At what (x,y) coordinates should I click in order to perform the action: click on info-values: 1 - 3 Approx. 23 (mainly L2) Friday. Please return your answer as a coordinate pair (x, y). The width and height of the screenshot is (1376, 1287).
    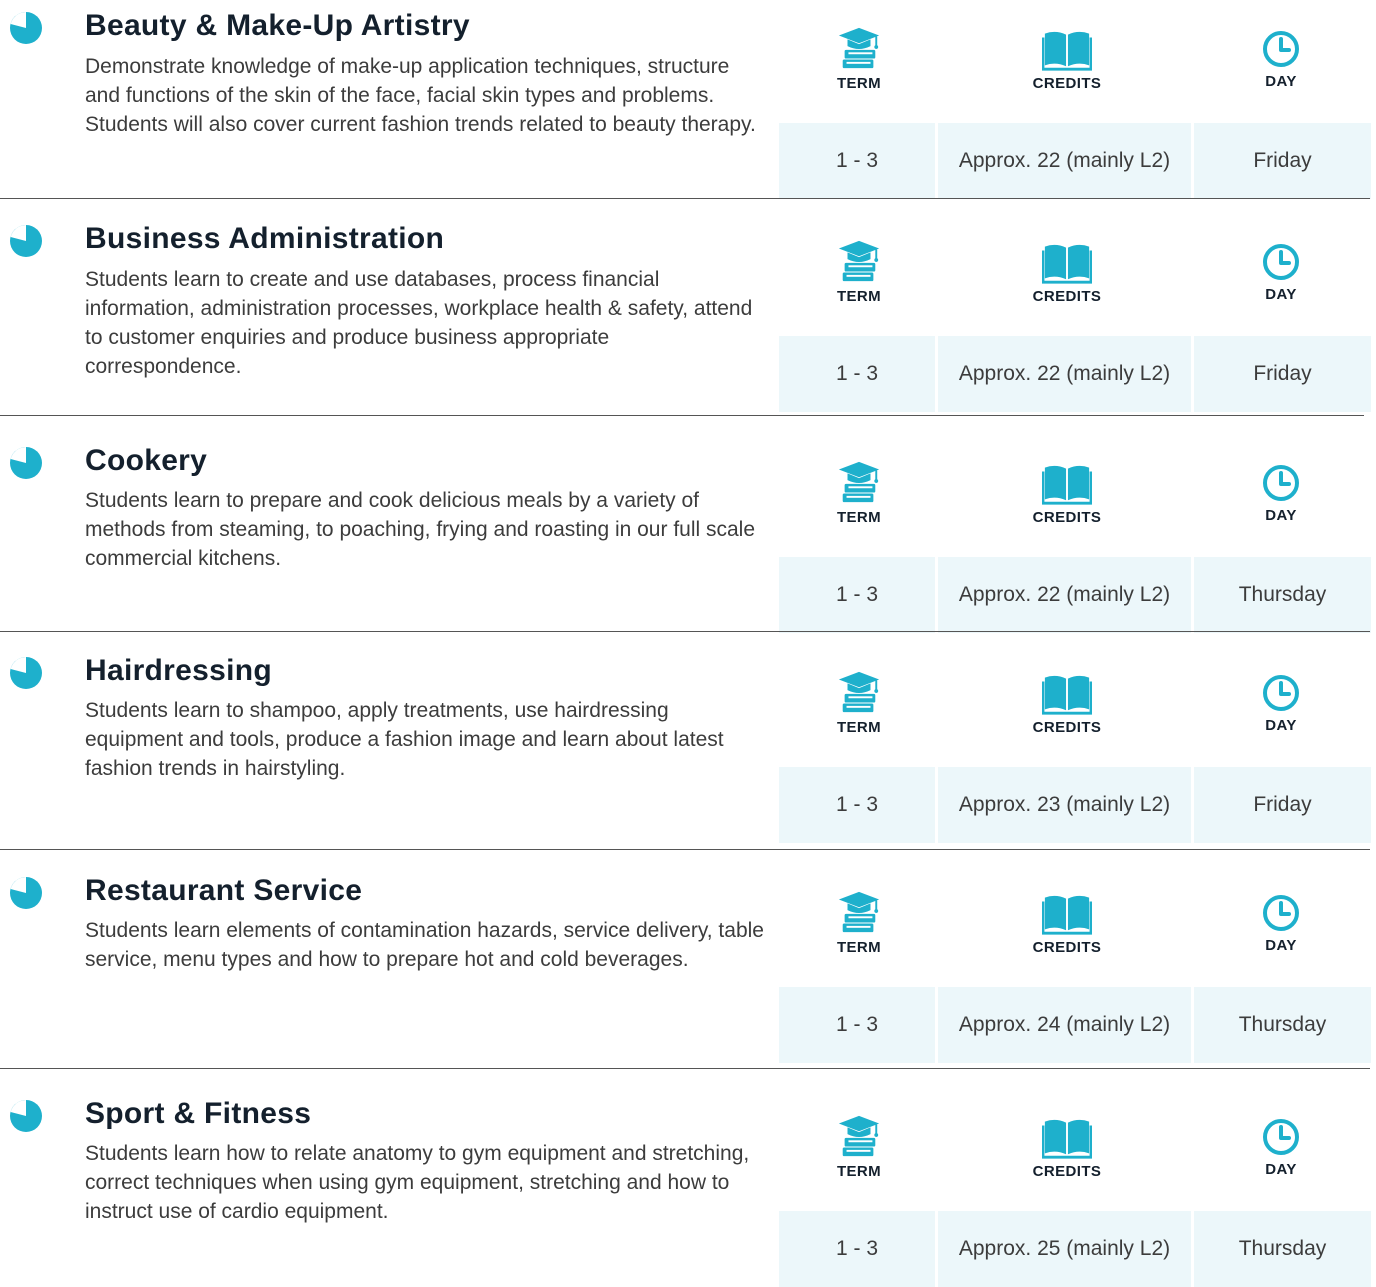
    Looking at the image, I should click on (1075, 805).